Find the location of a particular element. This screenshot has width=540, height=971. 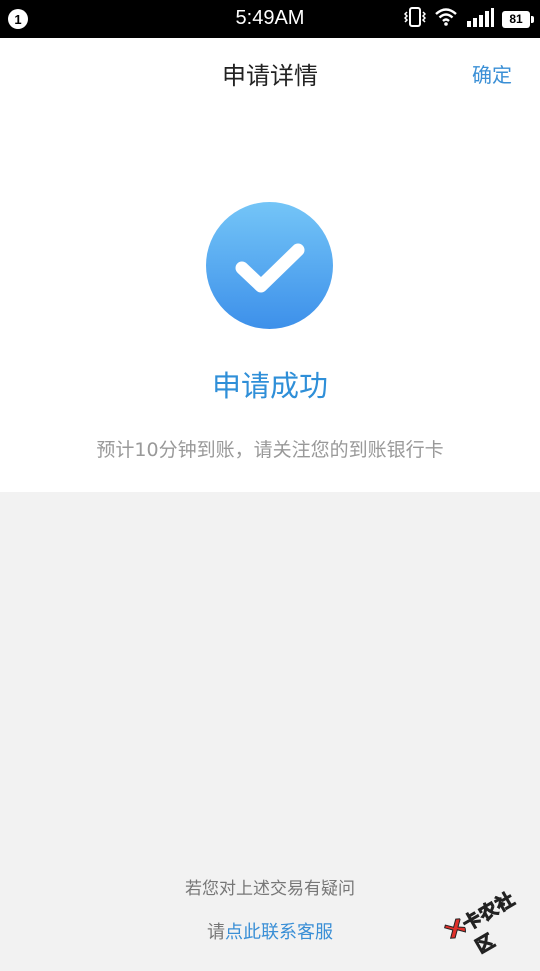

wifi-icon is located at coordinates (446, 19).